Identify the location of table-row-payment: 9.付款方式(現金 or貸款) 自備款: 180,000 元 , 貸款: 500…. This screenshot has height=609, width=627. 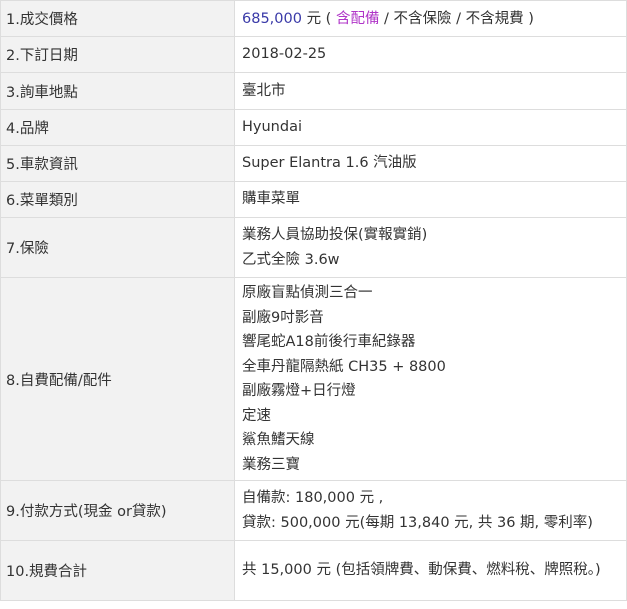
(314, 511).